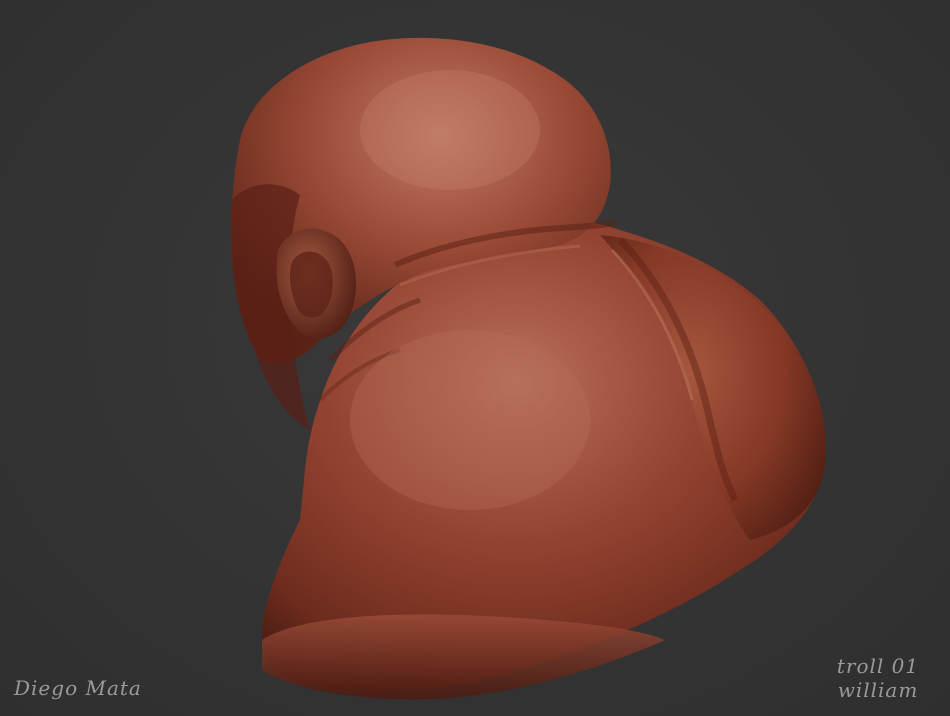  I want to click on base-cut, so click(463, 657).